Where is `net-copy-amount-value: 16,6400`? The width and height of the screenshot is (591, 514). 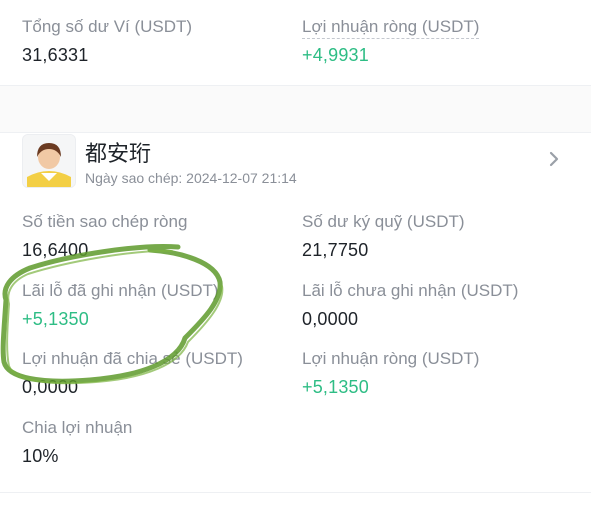 net-copy-amount-value: 16,6400 is located at coordinates (55, 250).